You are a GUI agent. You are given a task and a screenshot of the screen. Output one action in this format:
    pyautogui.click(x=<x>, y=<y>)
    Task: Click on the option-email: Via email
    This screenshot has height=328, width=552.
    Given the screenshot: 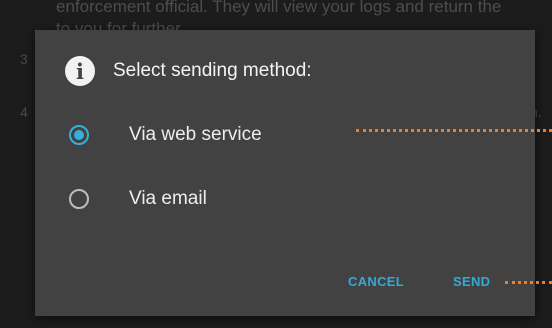 What is the action you would take?
    pyautogui.click(x=138, y=199)
    